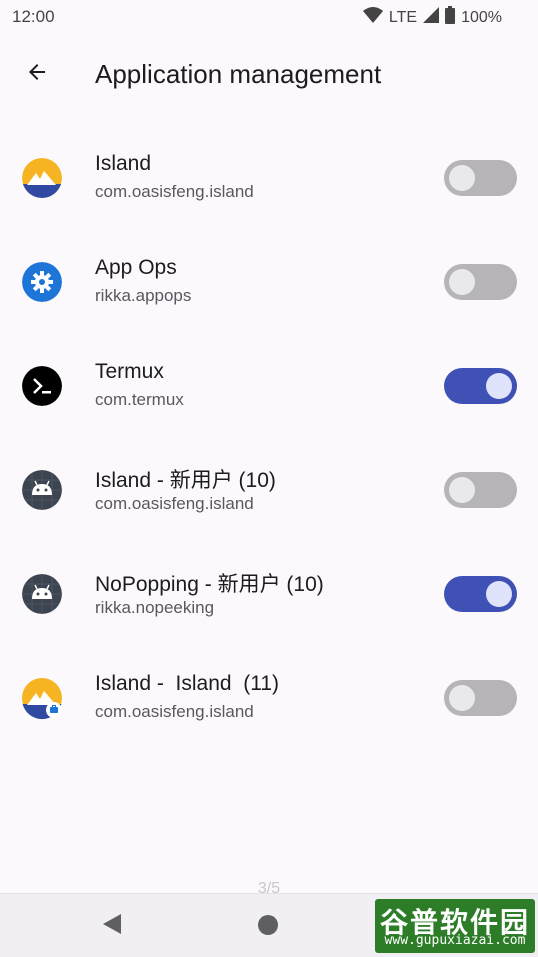 The height and width of the screenshot is (957, 538). Describe the element at coordinates (481, 17) in the screenshot. I see `battery-percent: 100%` at that location.